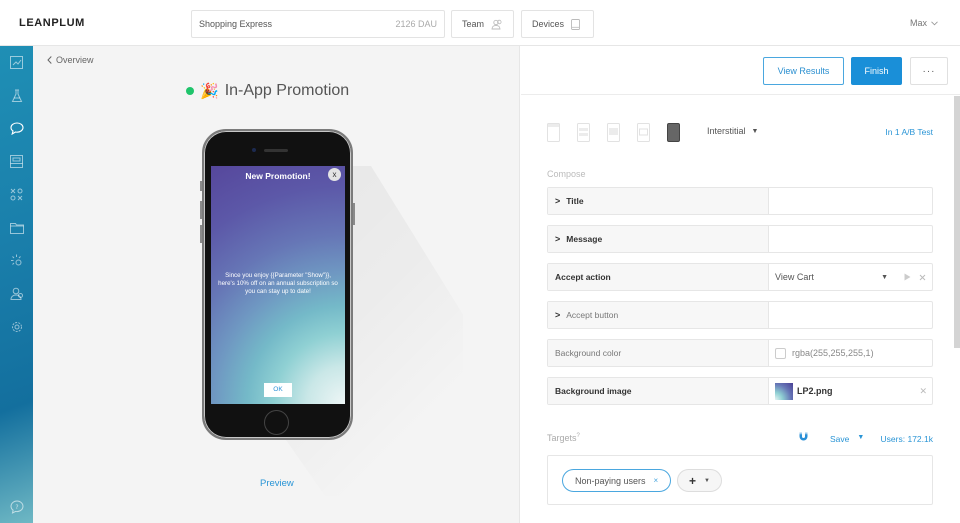 This screenshot has width=960, height=523. I want to click on device-icon, so click(575, 24).